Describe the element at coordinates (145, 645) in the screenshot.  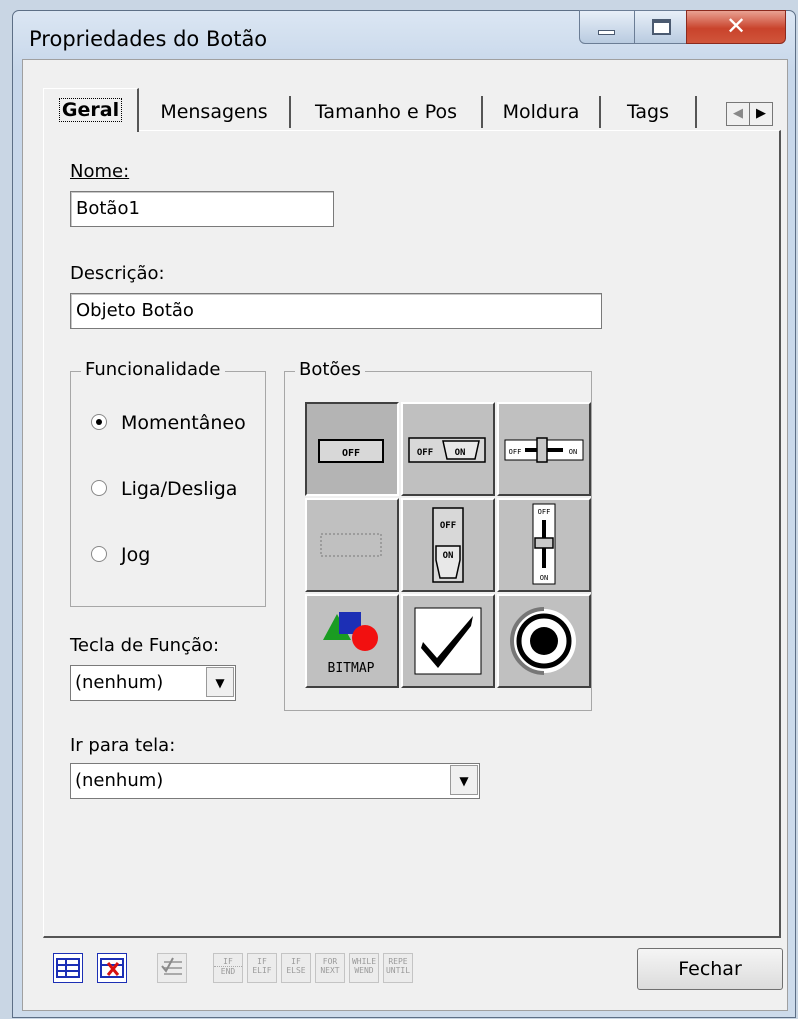
I see `function-key-label: Tecla de Função:` at that location.